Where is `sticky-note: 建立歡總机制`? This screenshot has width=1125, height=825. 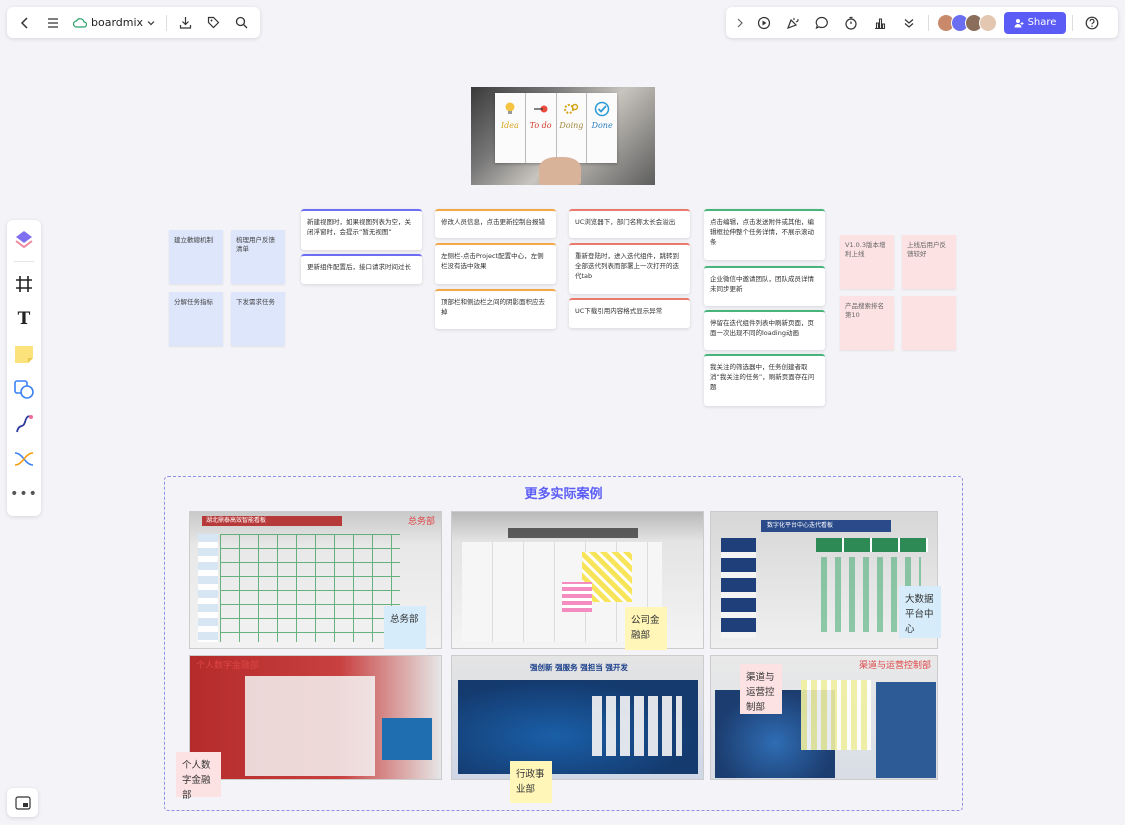 sticky-note: 建立歡總机制 is located at coordinates (196, 257).